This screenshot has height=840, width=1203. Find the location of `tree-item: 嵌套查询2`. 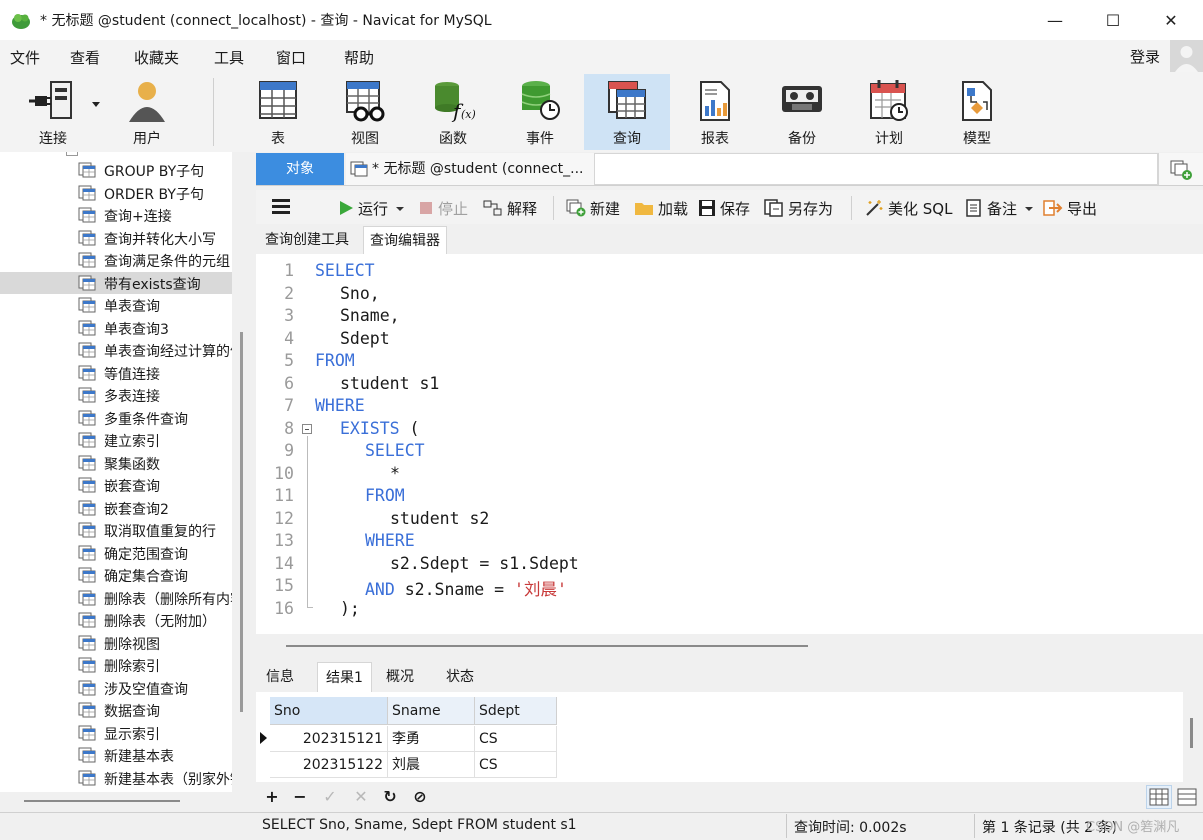

tree-item: 嵌套查询2 is located at coordinates (116, 508).